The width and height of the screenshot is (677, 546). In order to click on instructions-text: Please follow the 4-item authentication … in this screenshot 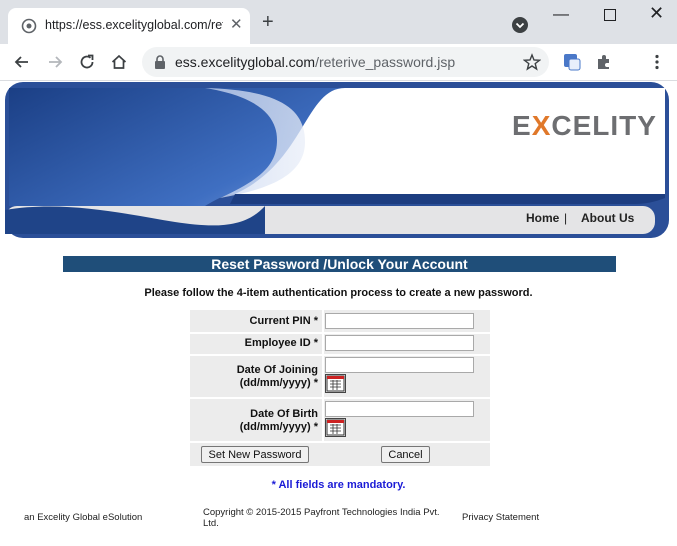, I will do `click(338, 293)`.